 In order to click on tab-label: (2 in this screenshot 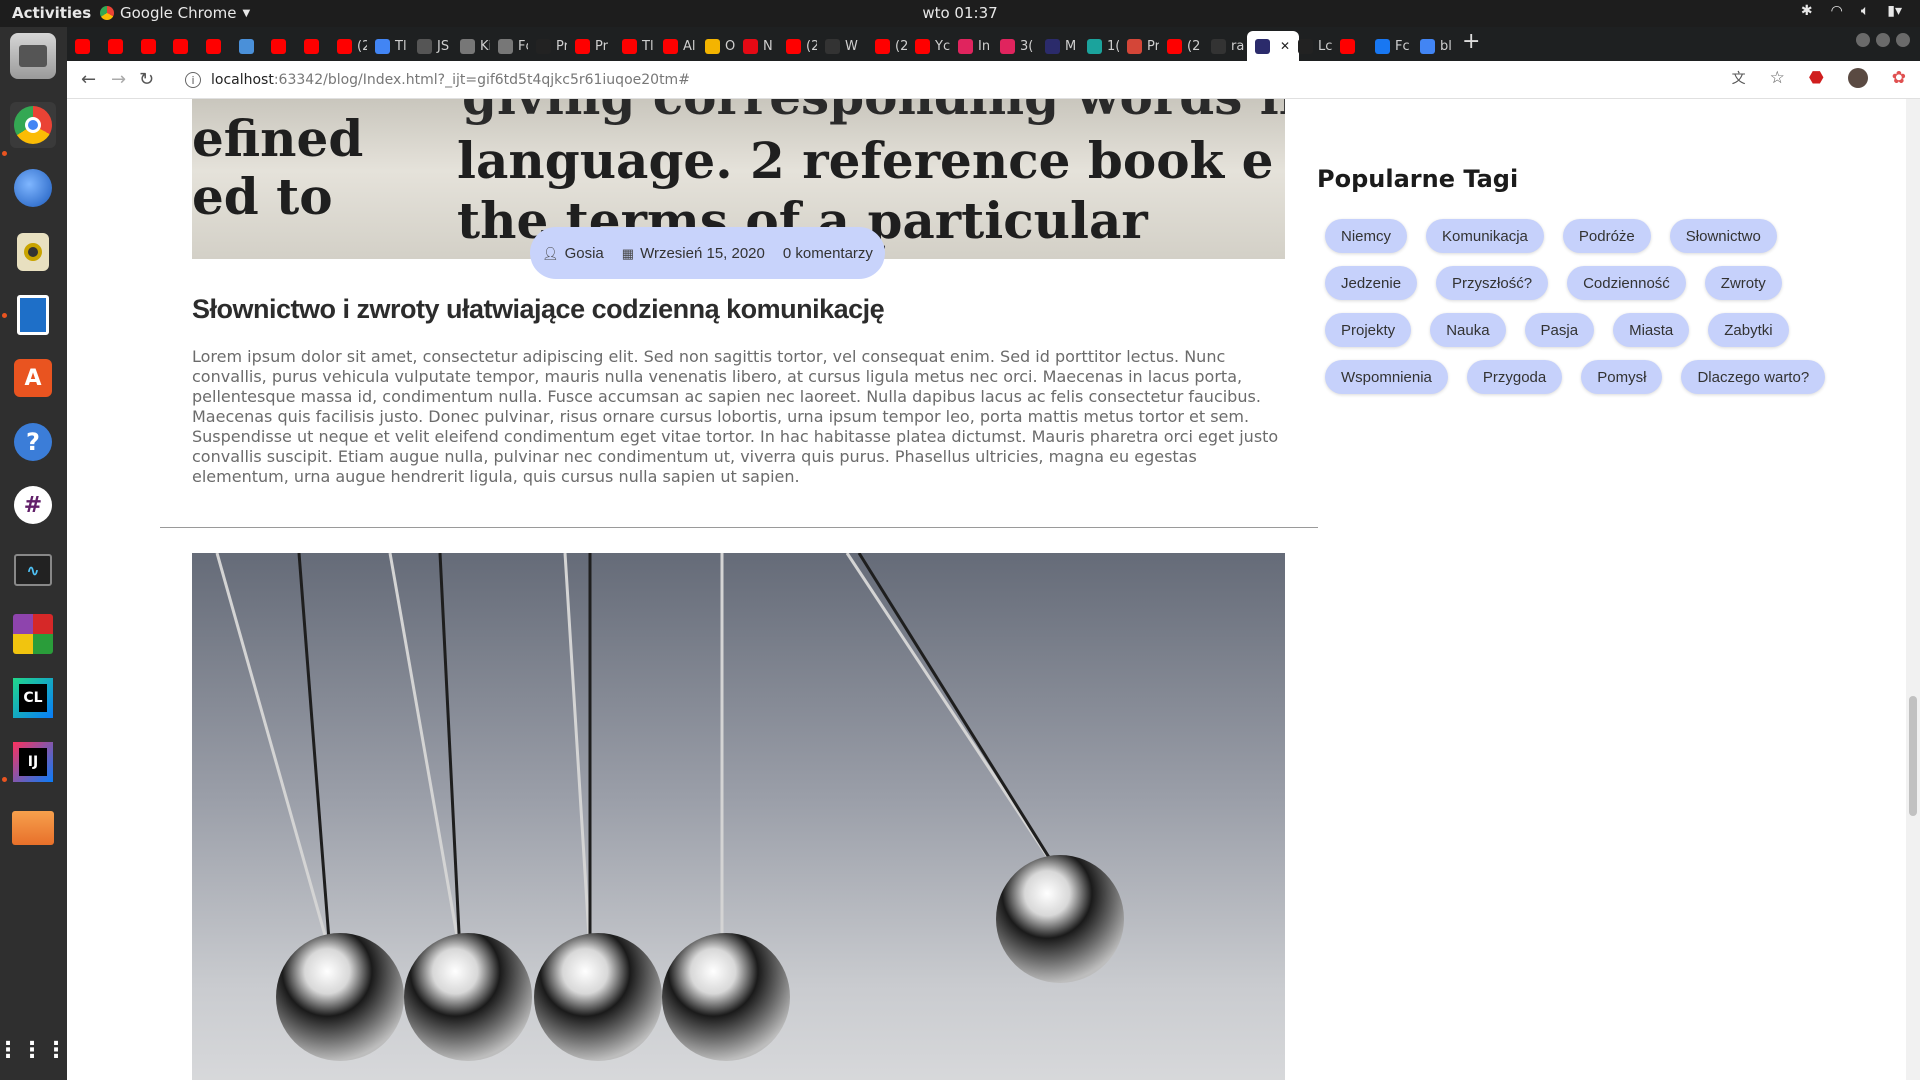, I will do `click(1194, 46)`.